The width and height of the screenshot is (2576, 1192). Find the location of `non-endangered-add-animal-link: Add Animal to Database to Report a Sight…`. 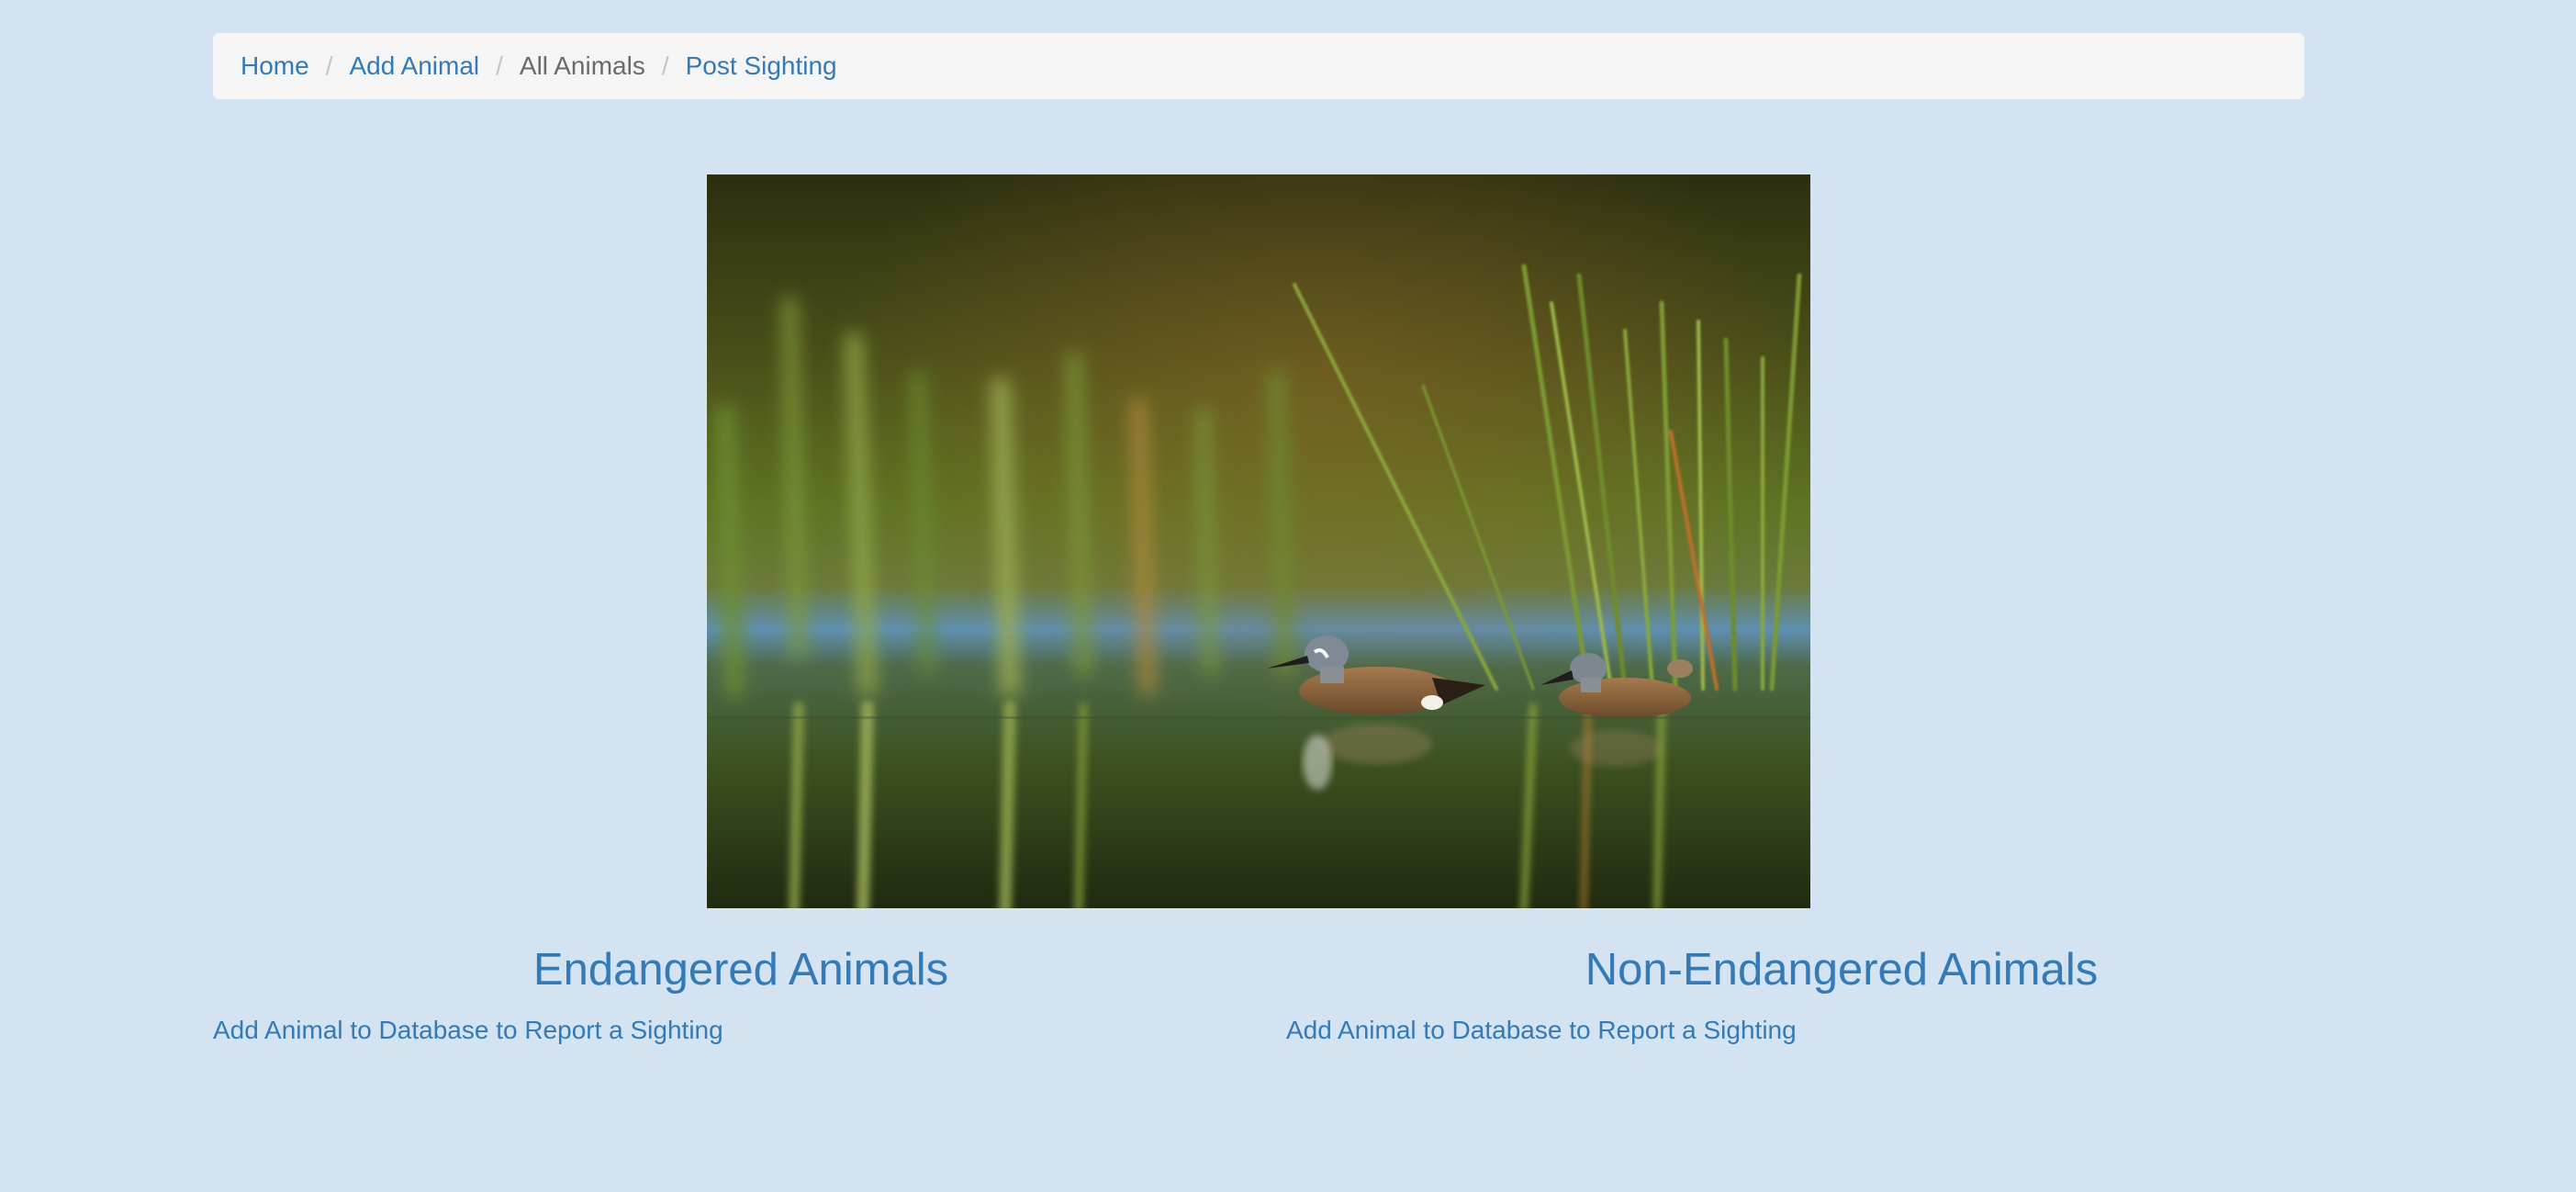

non-endangered-add-animal-link: Add Animal to Database to Report a Sight… is located at coordinates (1823, 1030).